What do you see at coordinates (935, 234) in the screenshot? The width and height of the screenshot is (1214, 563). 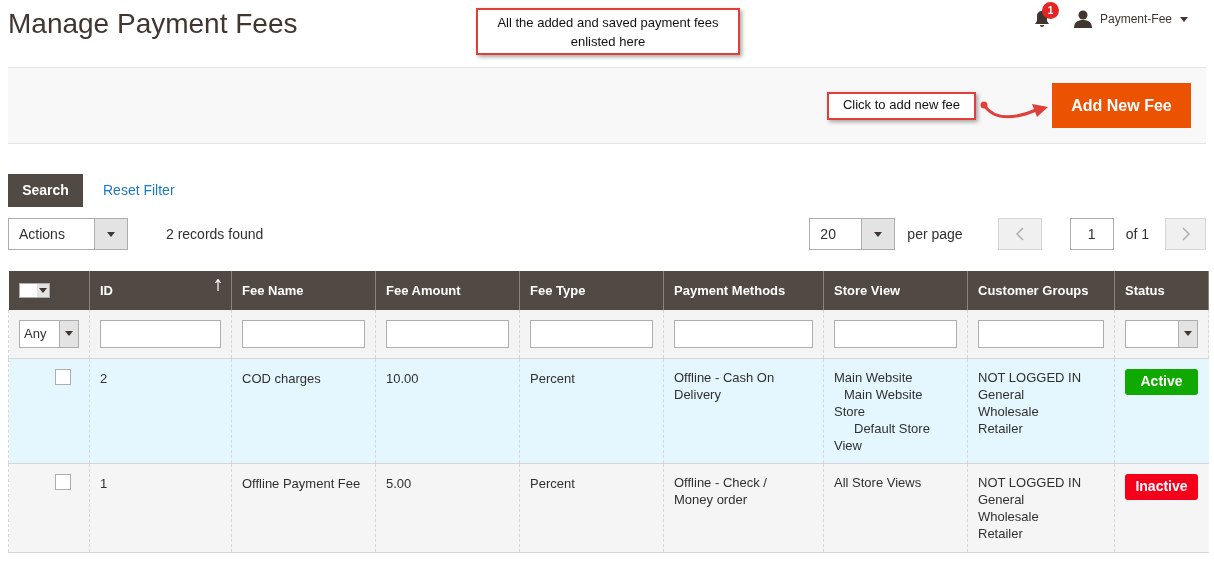 I see `per-page-label: per page` at bounding box center [935, 234].